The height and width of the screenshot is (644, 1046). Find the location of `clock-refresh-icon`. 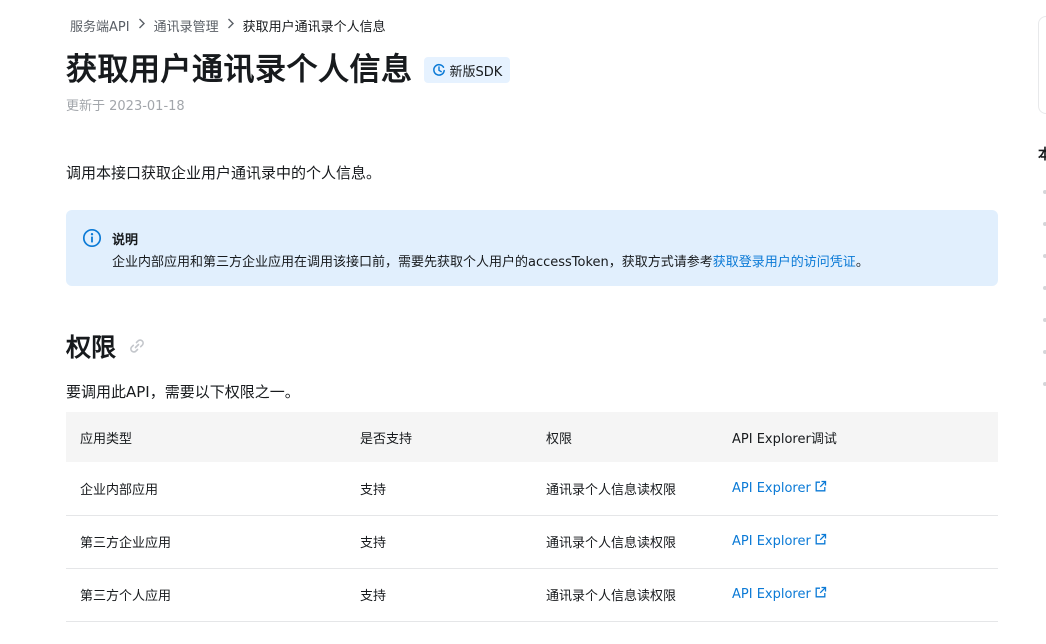

clock-refresh-icon is located at coordinates (439, 70).